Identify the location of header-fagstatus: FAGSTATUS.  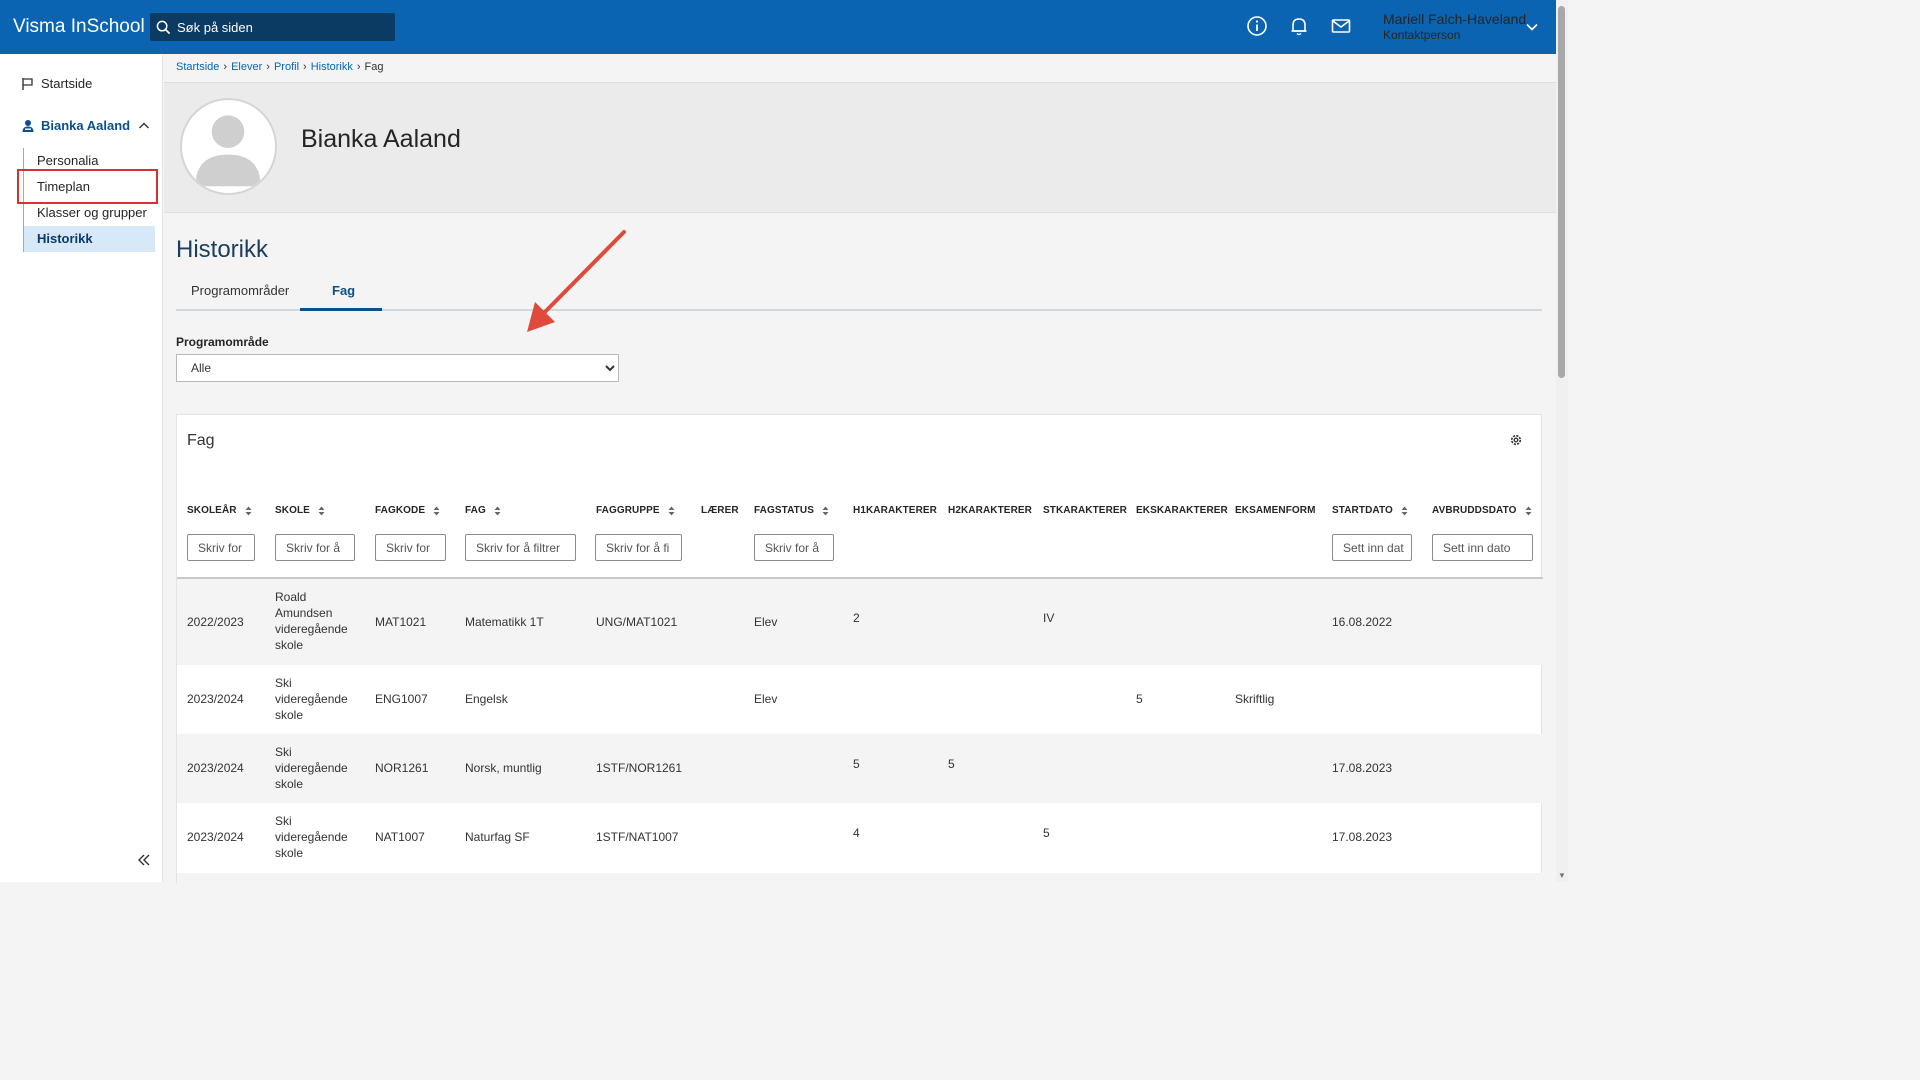
(791, 510).